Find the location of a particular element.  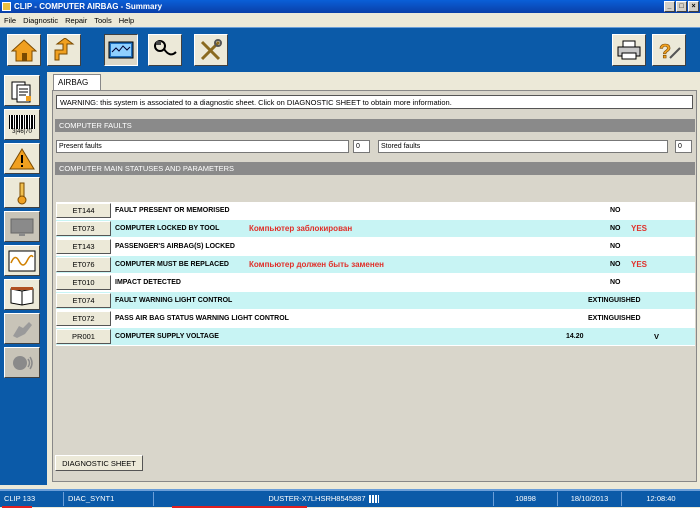

maximize-button: □ is located at coordinates (681, 6).